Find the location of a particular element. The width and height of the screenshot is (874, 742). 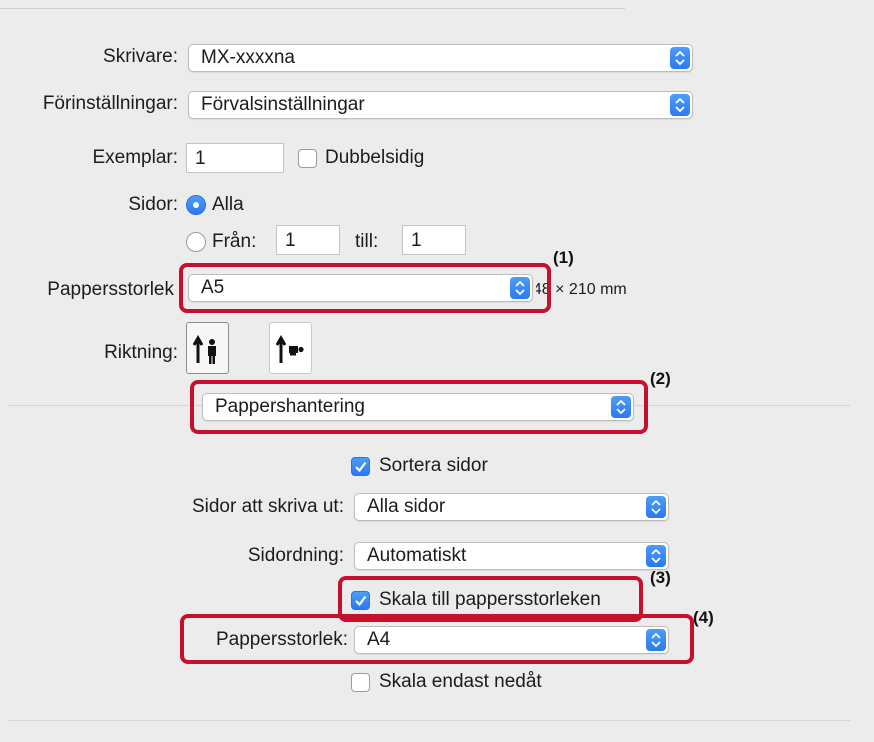

pages-to-print-value: Alla sidor is located at coordinates (406, 506).